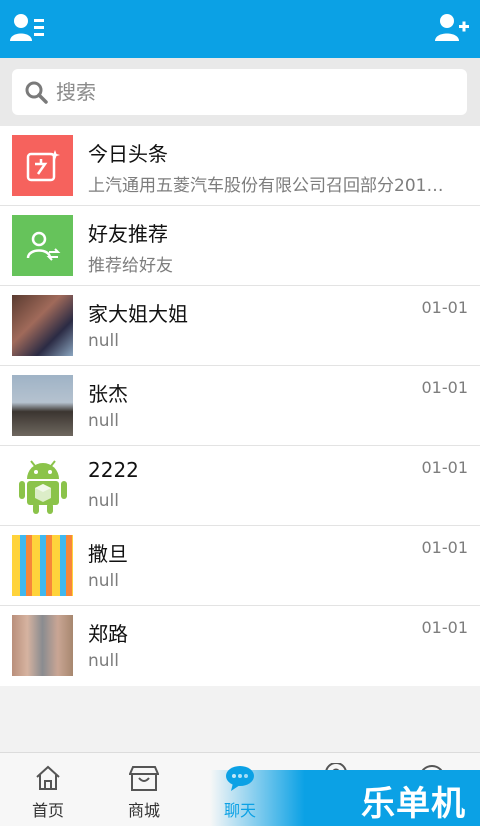 This screenshot has height=826, width=480. What do you see at coordinates (130, 266) in the screenshot?
I see `conversation-preview: 推荐给好友` at bounding box center [130, 266].